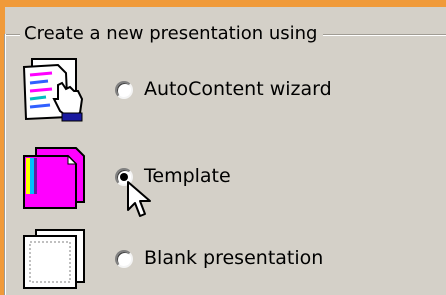 The width and height of the screenshot is (446, 295). What do you see at coordinates (124, 90) in the screenshot?
I see `autocontent-wizard-radio` at bounding box center [124, 90].